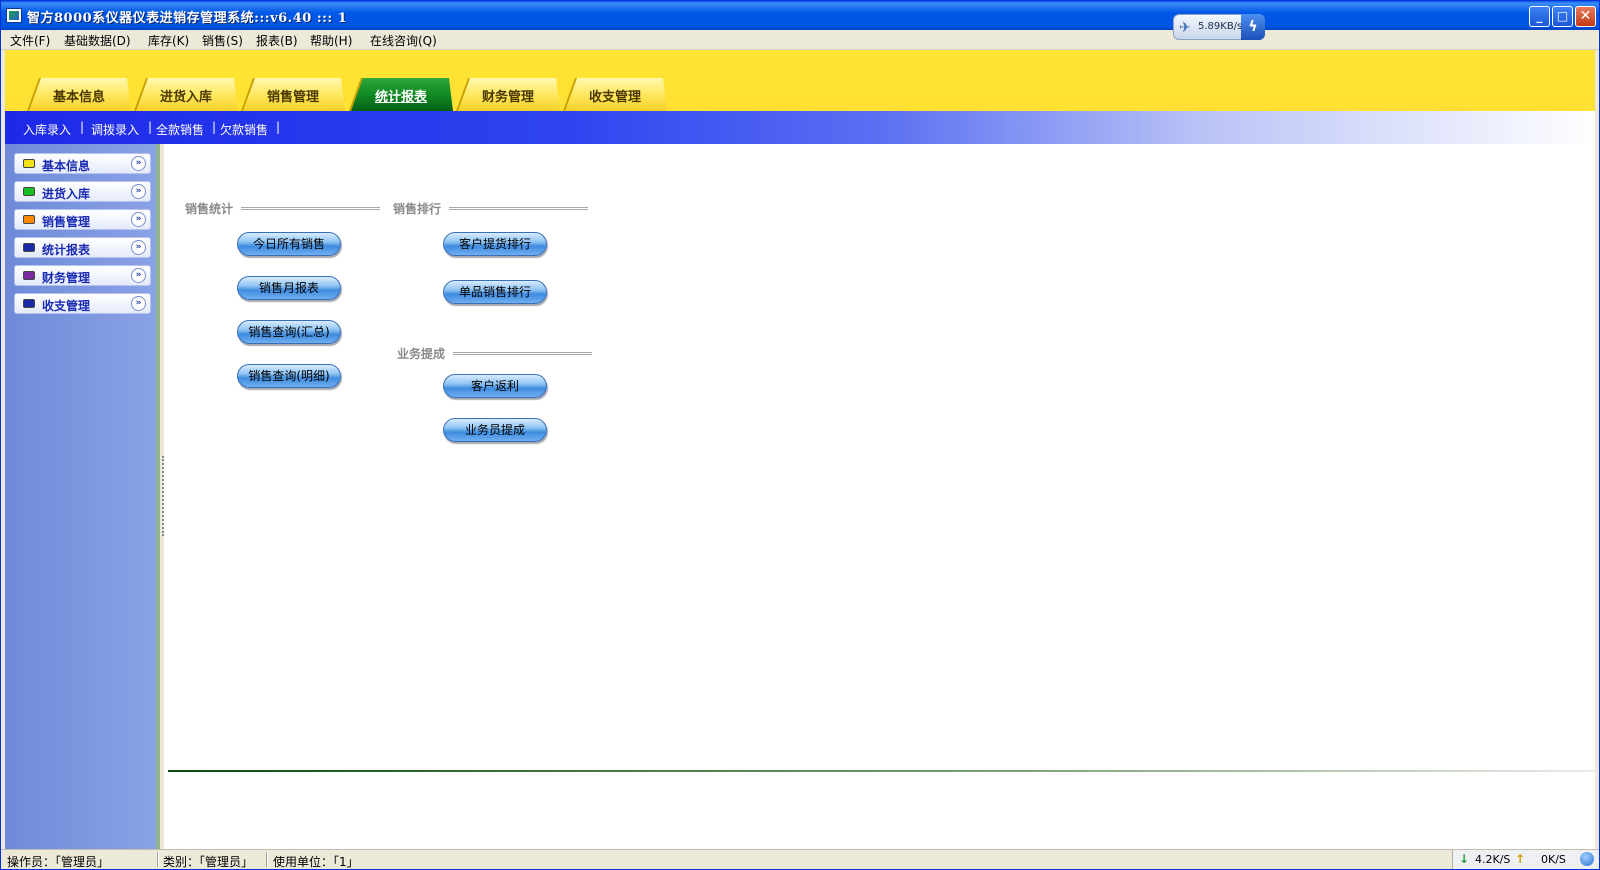  I want to click on title-bar: 智方8000系仪器仪表进销存管理系统:::v6.40 ::: 1 _ □ ✕, so click(800, 15).